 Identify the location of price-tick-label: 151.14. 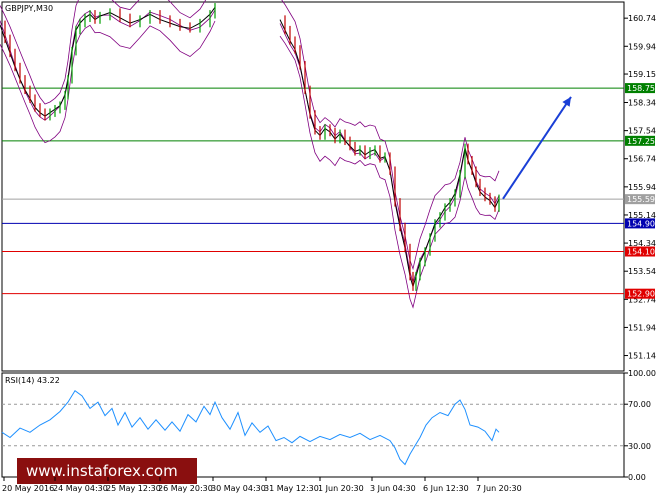
(642, 356).